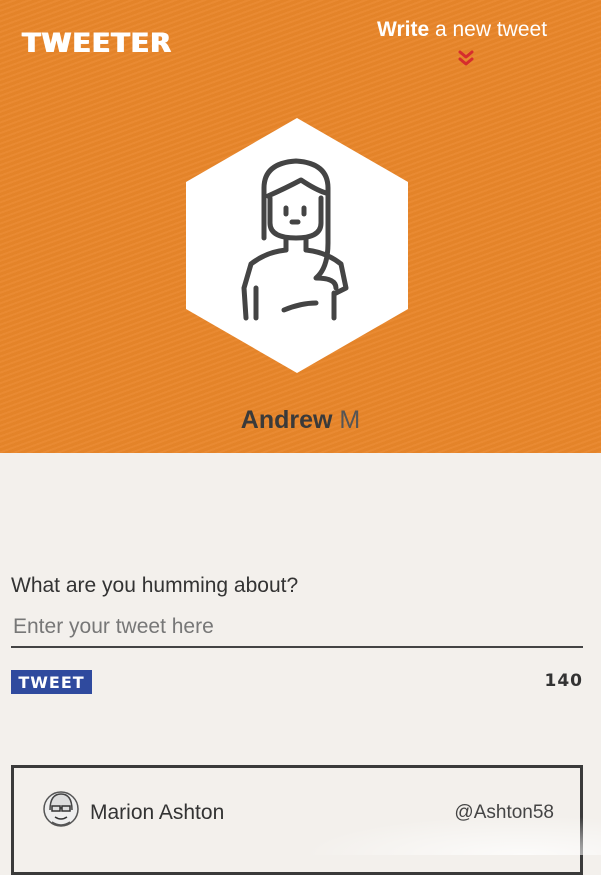 The width and height of the screenshot is (601, 875). I want to click on char-counter: 140, so click(563, 681).